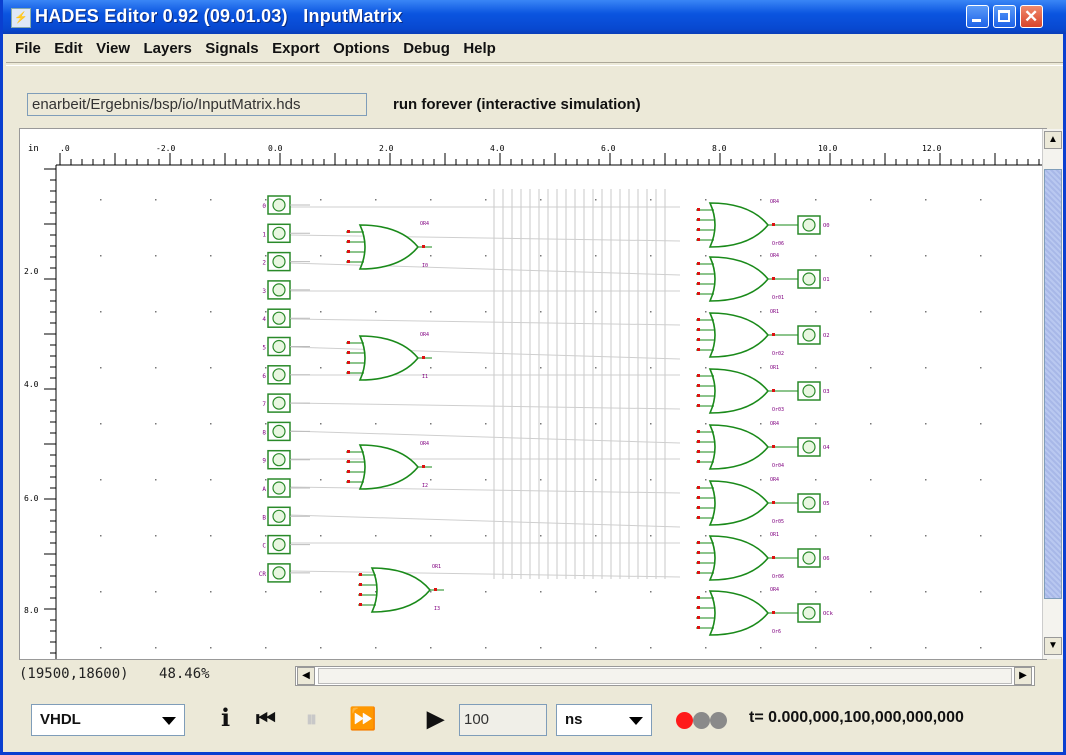 The image size is (1066, 755). I want to click on output-led: O5, so click(806, 503).